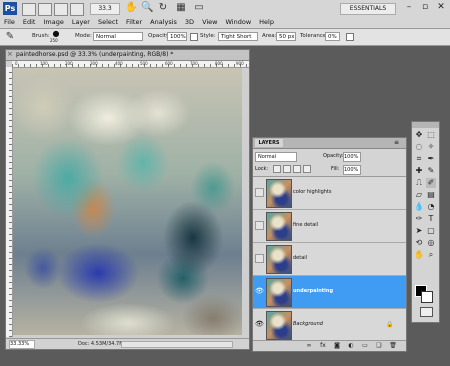 This screenshot has width=450, height=366. Describe the element at coordinates (266, 22) in the screenshot. I see `menu-help: Help` at that location.